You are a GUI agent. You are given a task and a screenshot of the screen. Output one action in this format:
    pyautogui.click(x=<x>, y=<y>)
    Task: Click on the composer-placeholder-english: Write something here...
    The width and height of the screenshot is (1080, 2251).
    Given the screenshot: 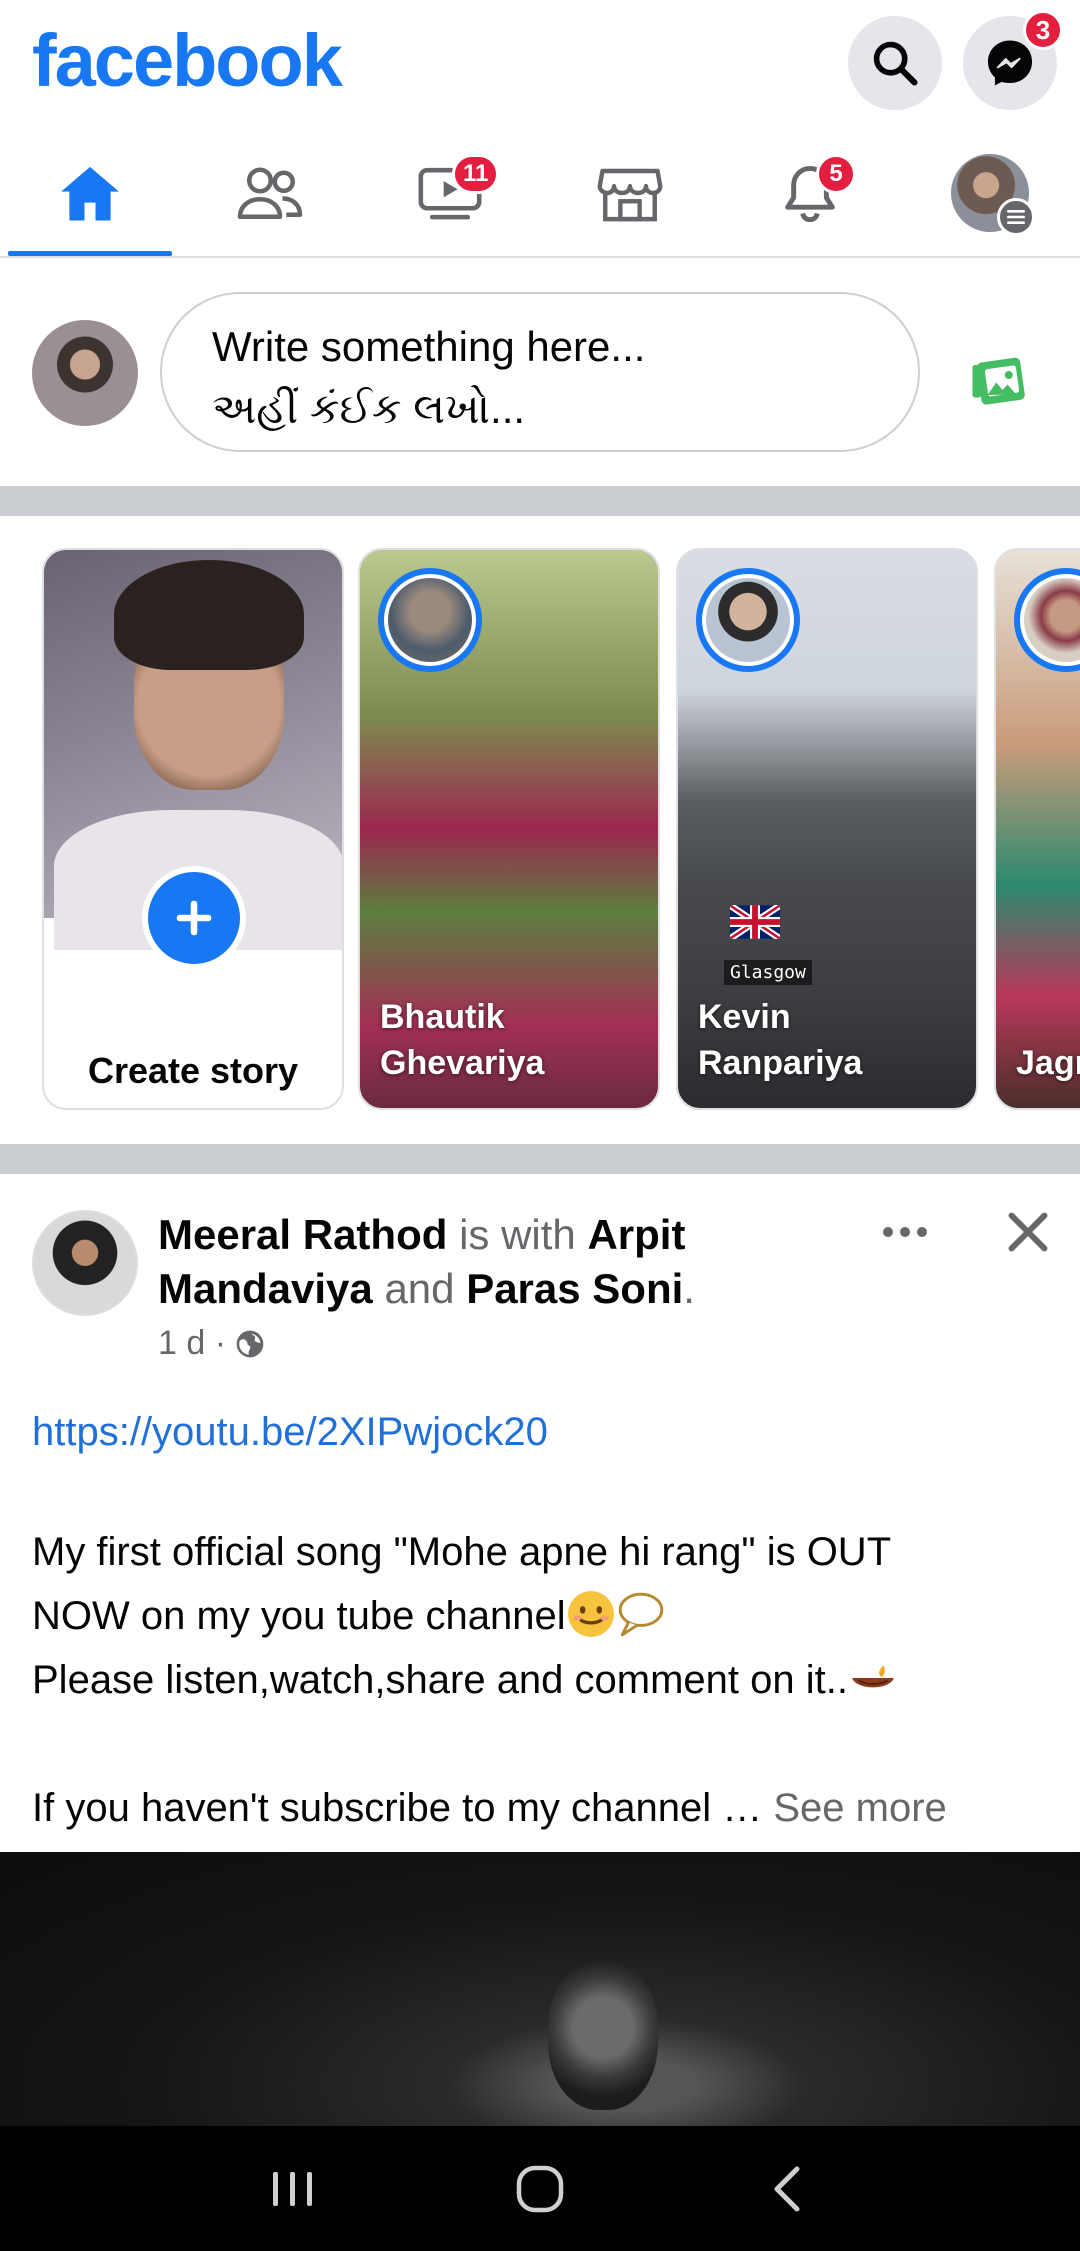 What is the action you would take?
    pyautogui.click(x=429, y=346)
    